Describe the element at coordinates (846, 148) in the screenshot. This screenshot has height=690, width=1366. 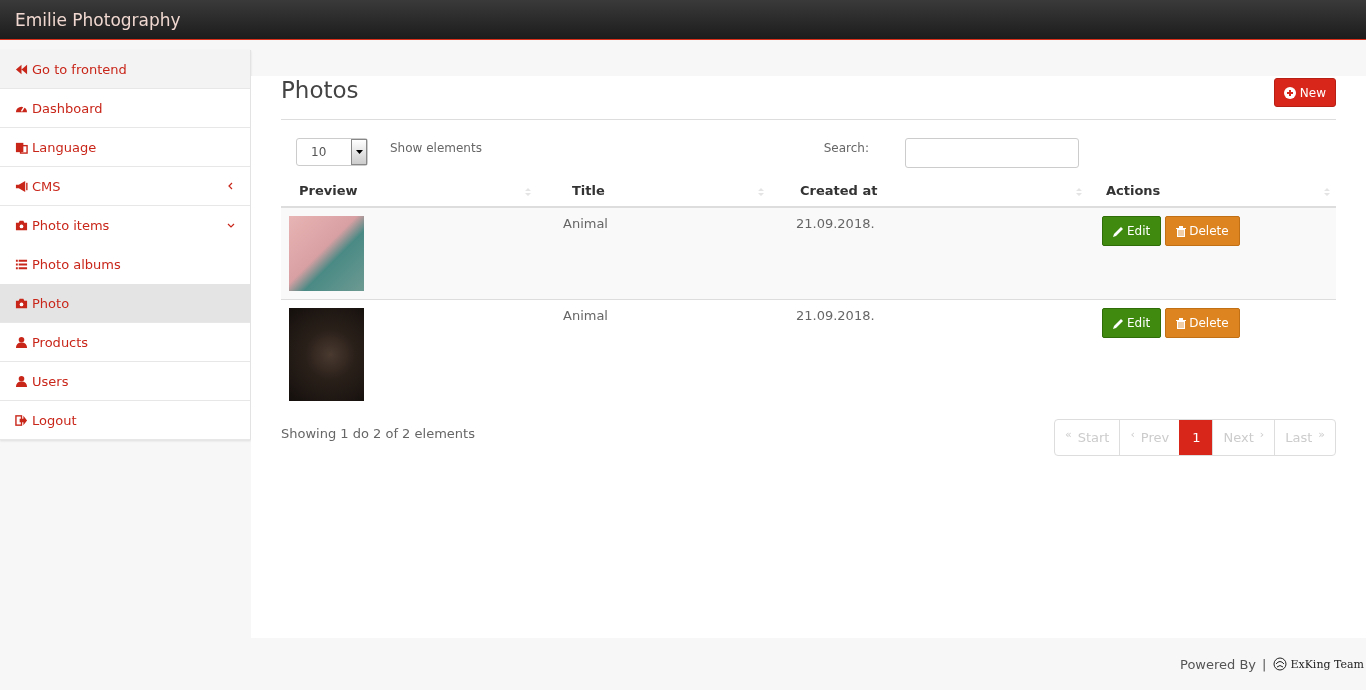
I see `search-label: Search:` at that location.